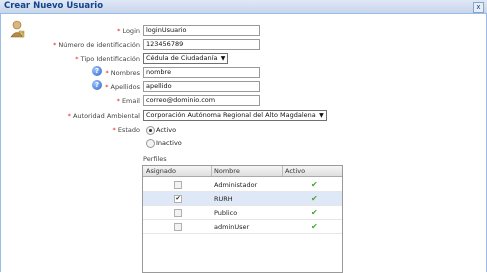  What do you see at coordinates (201, 100) in the screenshot?
I see `email-field: correo@dominio.com` at bounding box center [201, 100].